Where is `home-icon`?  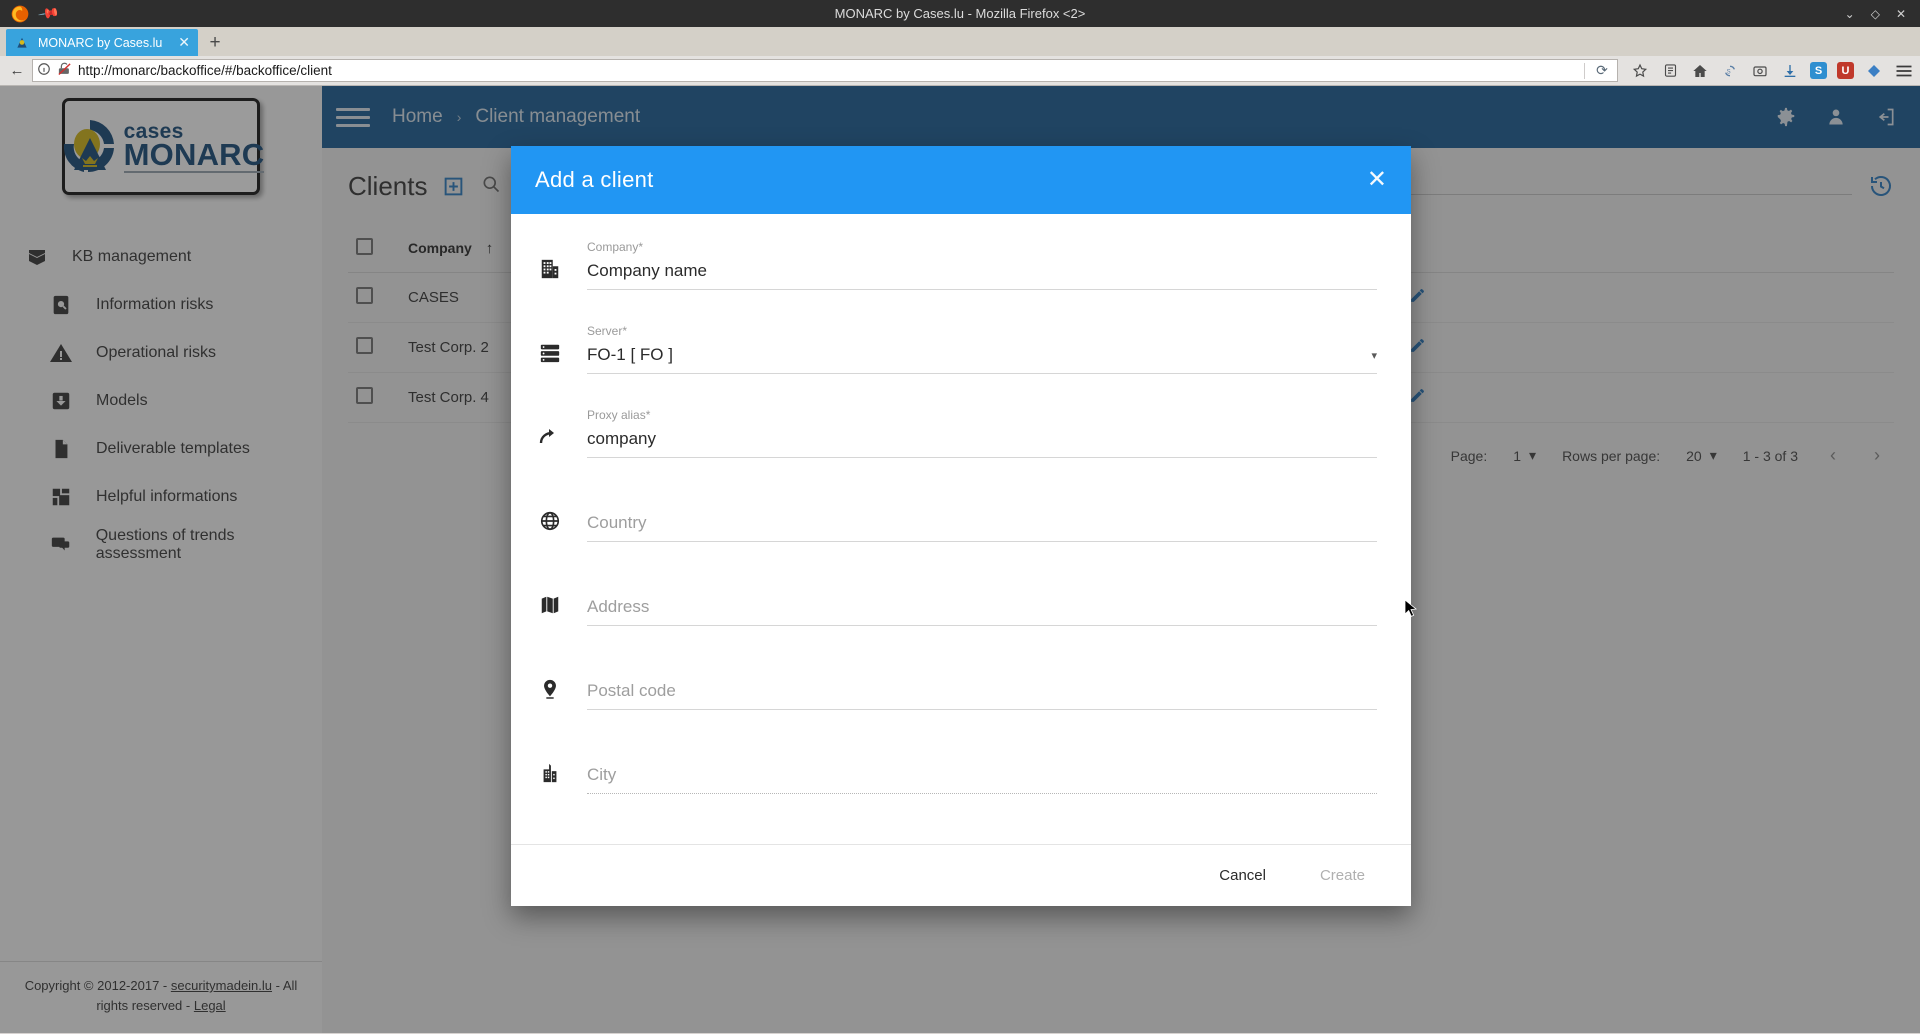
home-icon is located at coordinates (1700, 71).